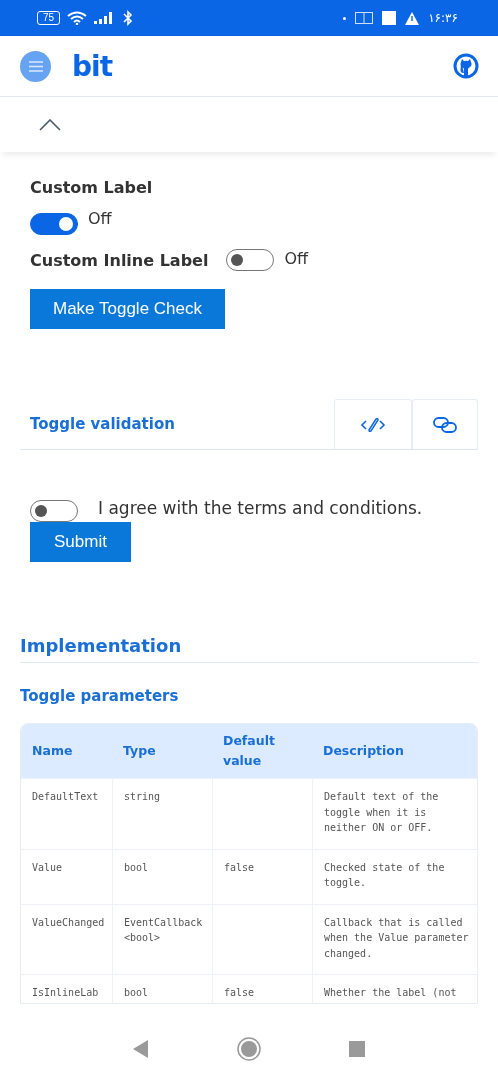  I want to click on battery-level: 75, so click(49, 18).